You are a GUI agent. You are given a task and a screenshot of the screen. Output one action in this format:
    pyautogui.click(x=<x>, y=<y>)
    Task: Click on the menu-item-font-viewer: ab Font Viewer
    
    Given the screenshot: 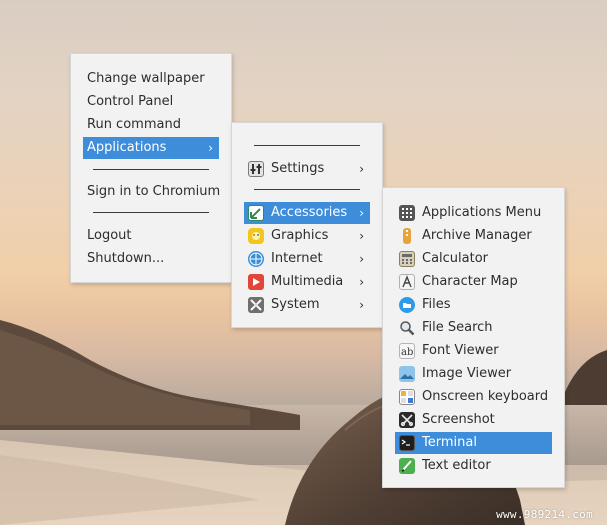 What is the action you would take?
    pyautogui.click(x=473, y=351)
    